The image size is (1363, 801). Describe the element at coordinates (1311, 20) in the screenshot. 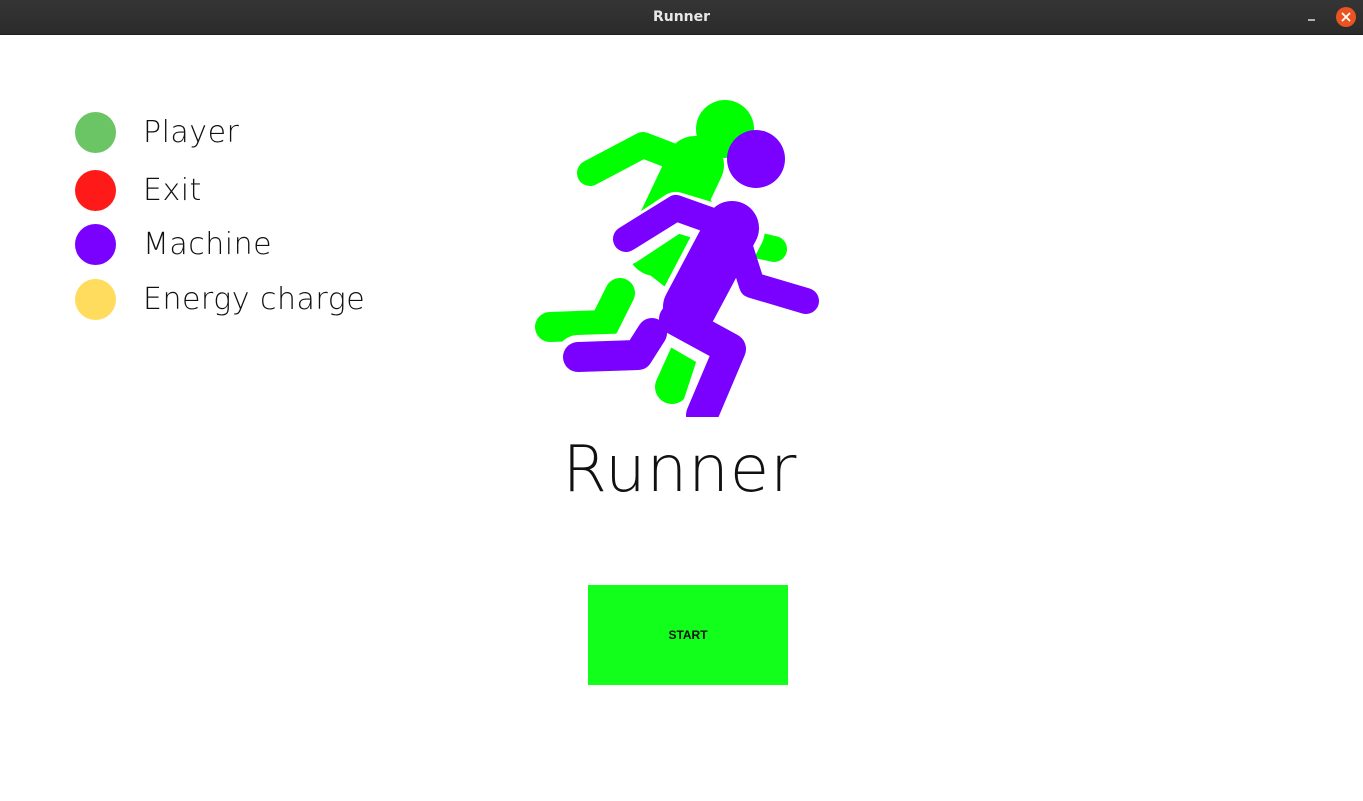

I see `minimize-icon` at that location.